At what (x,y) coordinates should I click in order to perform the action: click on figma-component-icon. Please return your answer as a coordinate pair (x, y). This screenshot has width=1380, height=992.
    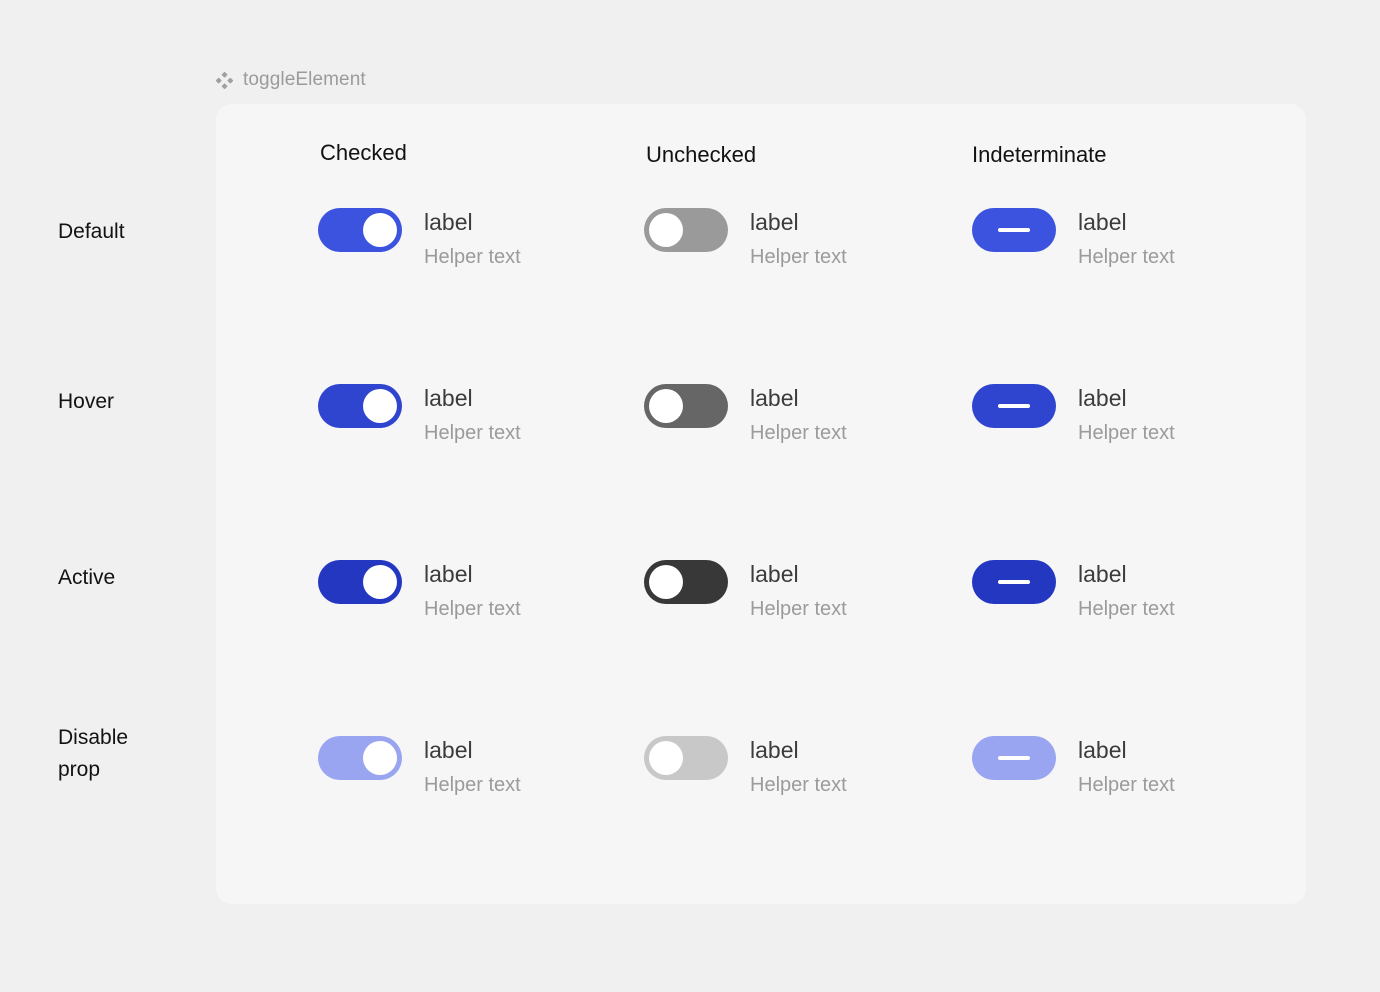
    Looking at the image, I should click on (224, 80).